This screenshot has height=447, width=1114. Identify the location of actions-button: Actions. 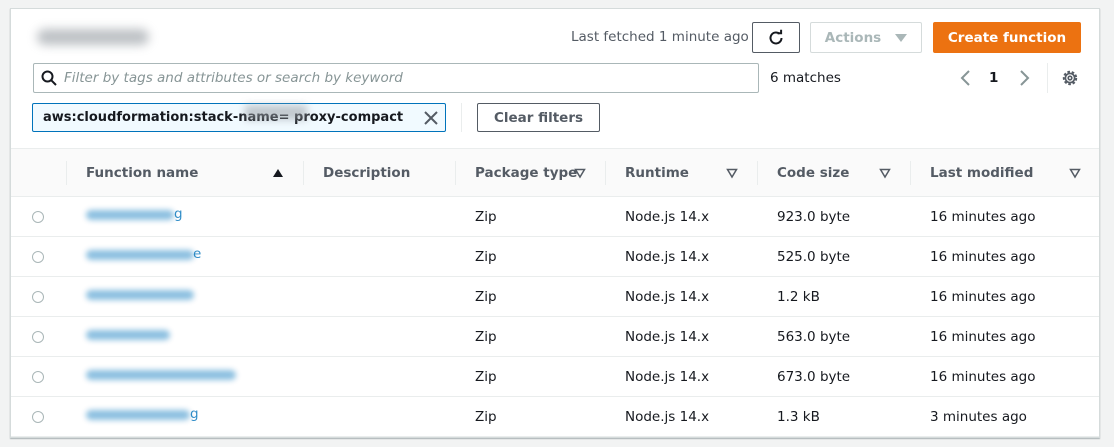
(866, 37).